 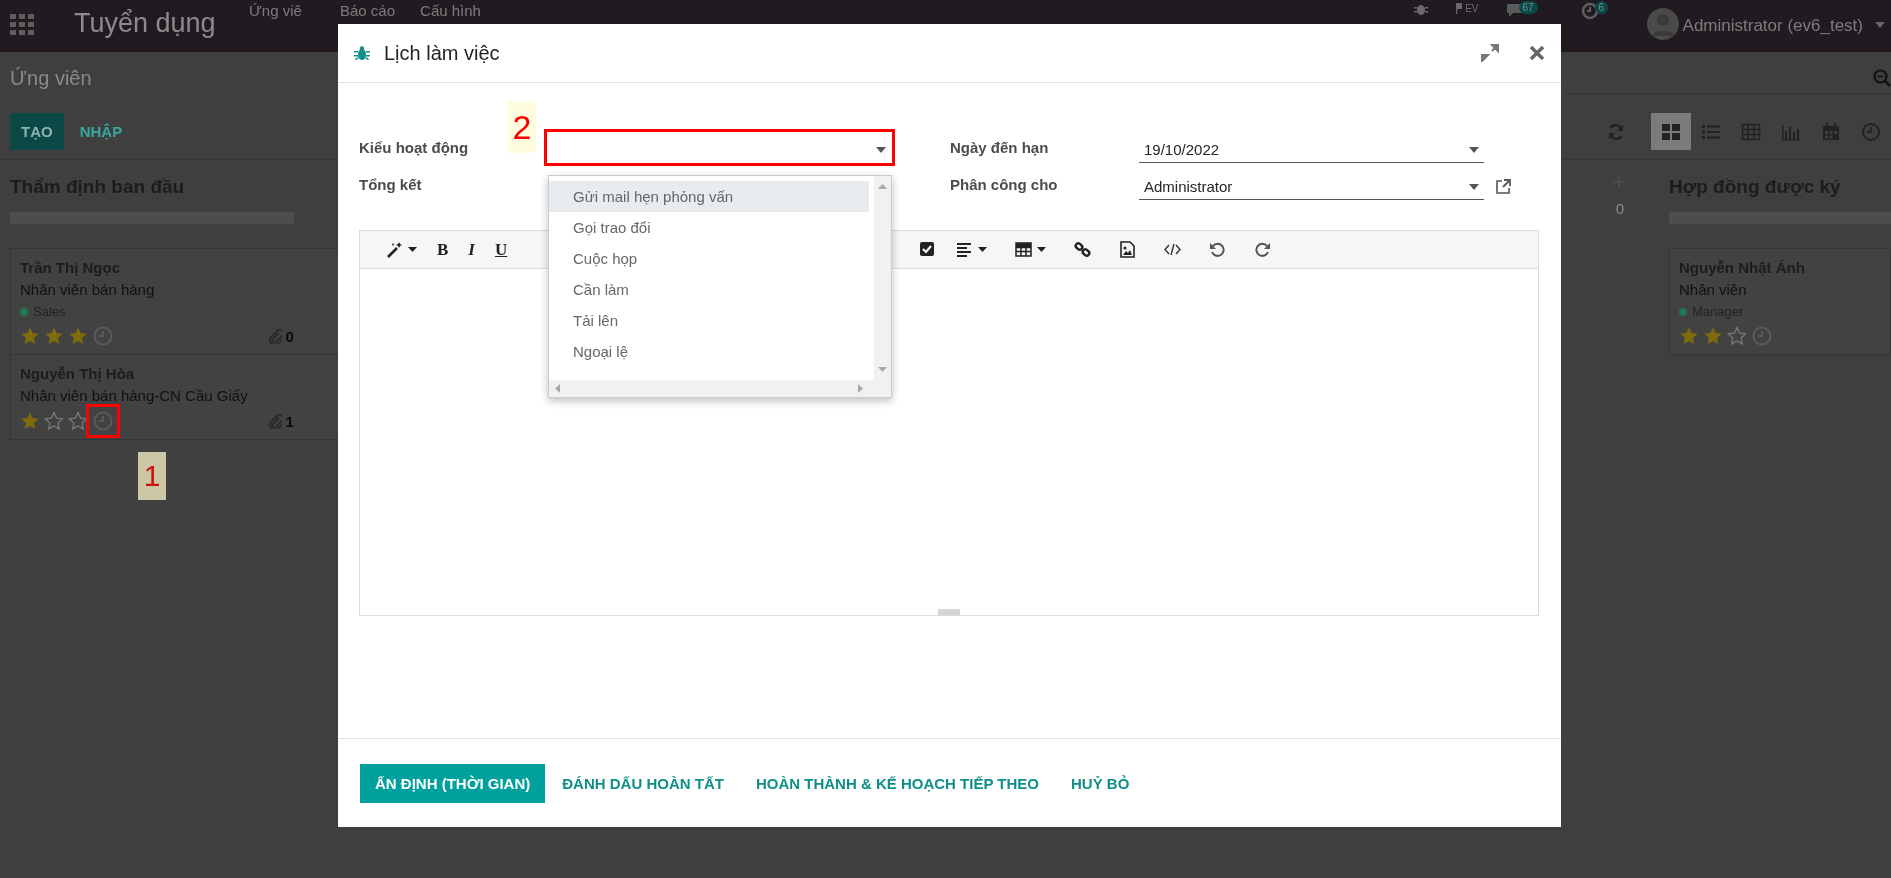 What do you see at coordinates (277, 10) in the screenshot?
I see `menu-item: Ứng viê` at bounding box center [277, 10].